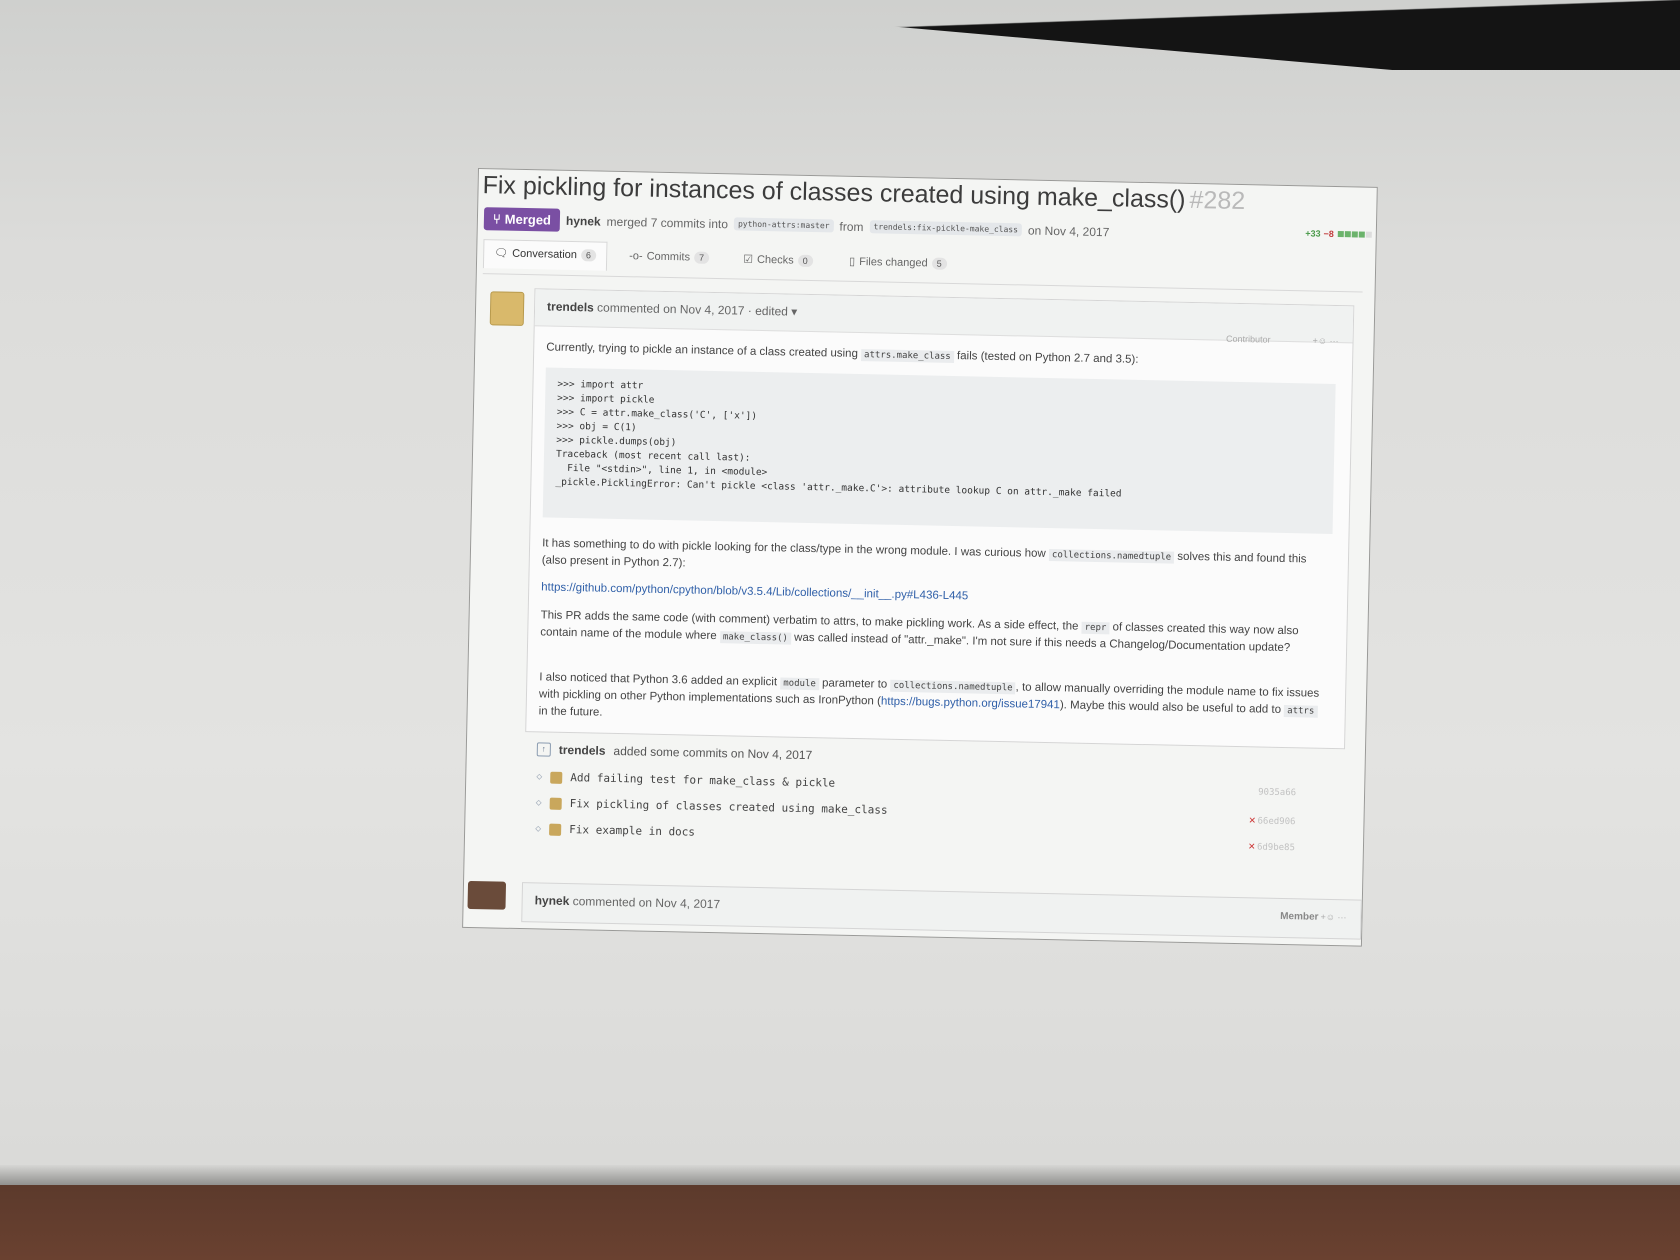 The width and height of the screenshot is (1680, 1260). What do you see at coordinates (1068, 231) in the screenshot?
I see `merge-date: on Nov 4, 2017` at bounding box center [1068, 231].